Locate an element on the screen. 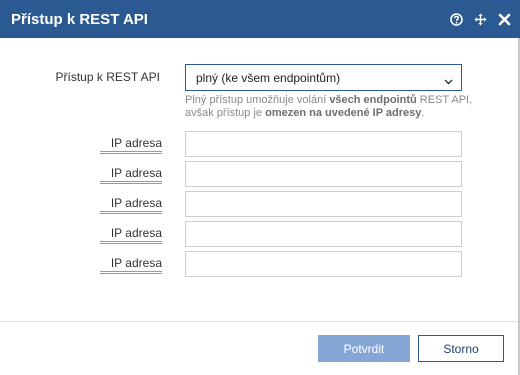 Image resolution: width=520 pixels, height=375 pixels. chevron-down-icon is located at coordinates (448, 81).